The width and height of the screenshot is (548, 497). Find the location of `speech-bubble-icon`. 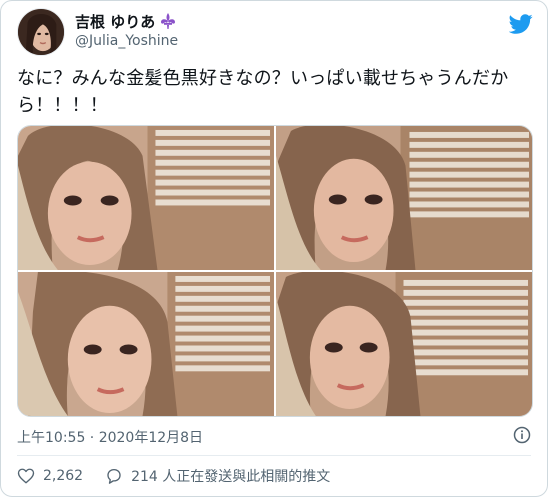

speech-bubble-icon is located at coordinates (114, 476).